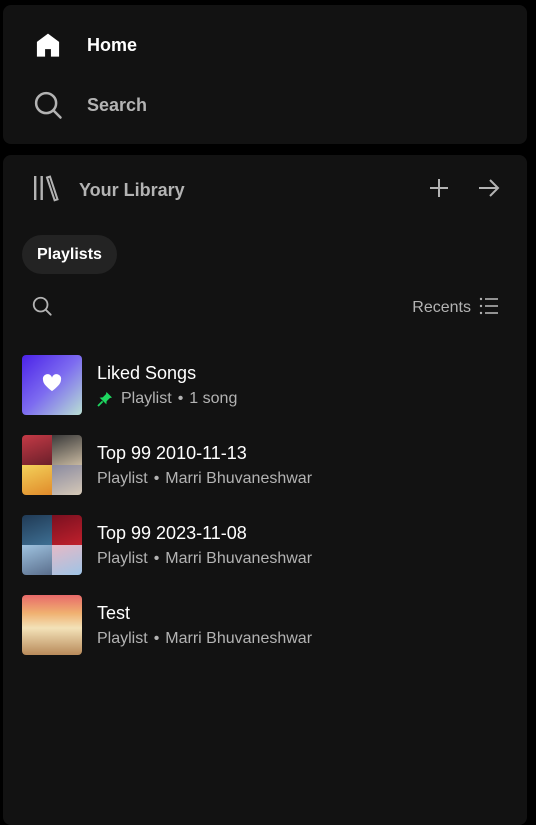 This screenshot has height=825, width=536. I want to click on your-library-button: Your Library, so click(108, 190).